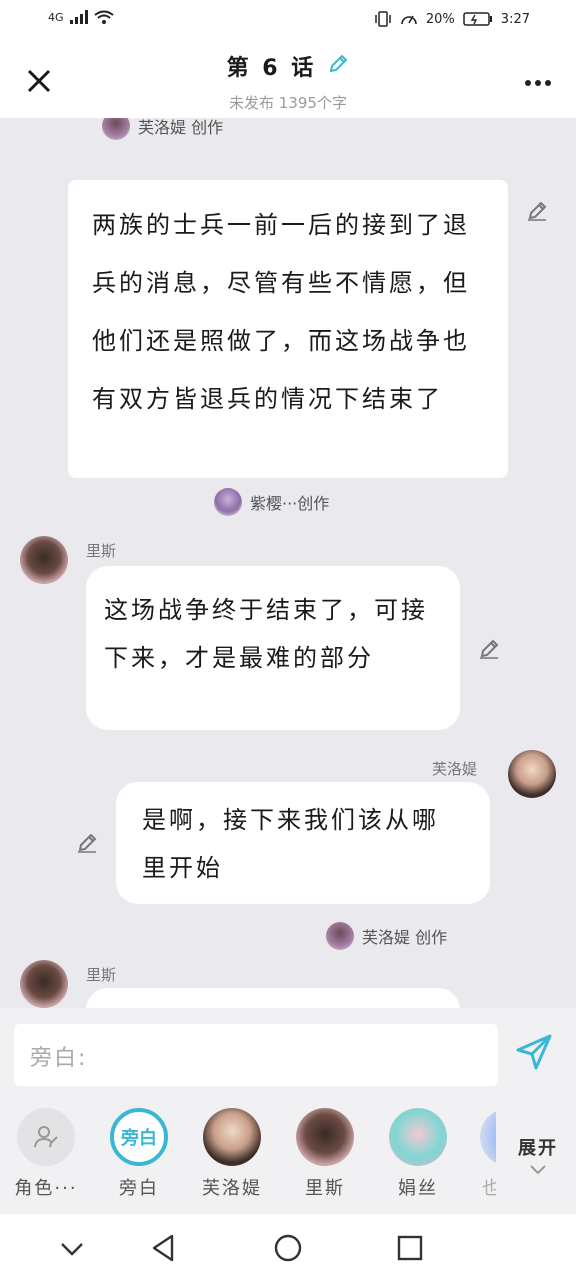 The width and height of the screenshot is (576, 1280). I want to click on send-icon, so click(534, 1052).